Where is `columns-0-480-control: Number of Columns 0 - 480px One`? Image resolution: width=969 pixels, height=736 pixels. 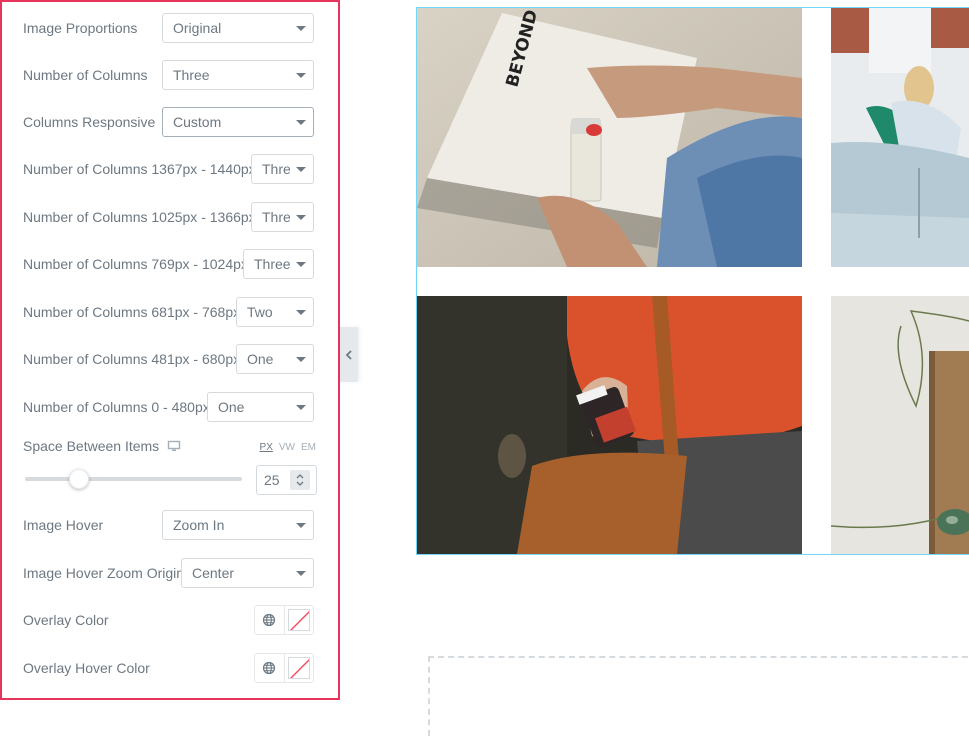
columns-0-480-control: Number of Columns 0 - 480px One is located at coordinates (168, 407).